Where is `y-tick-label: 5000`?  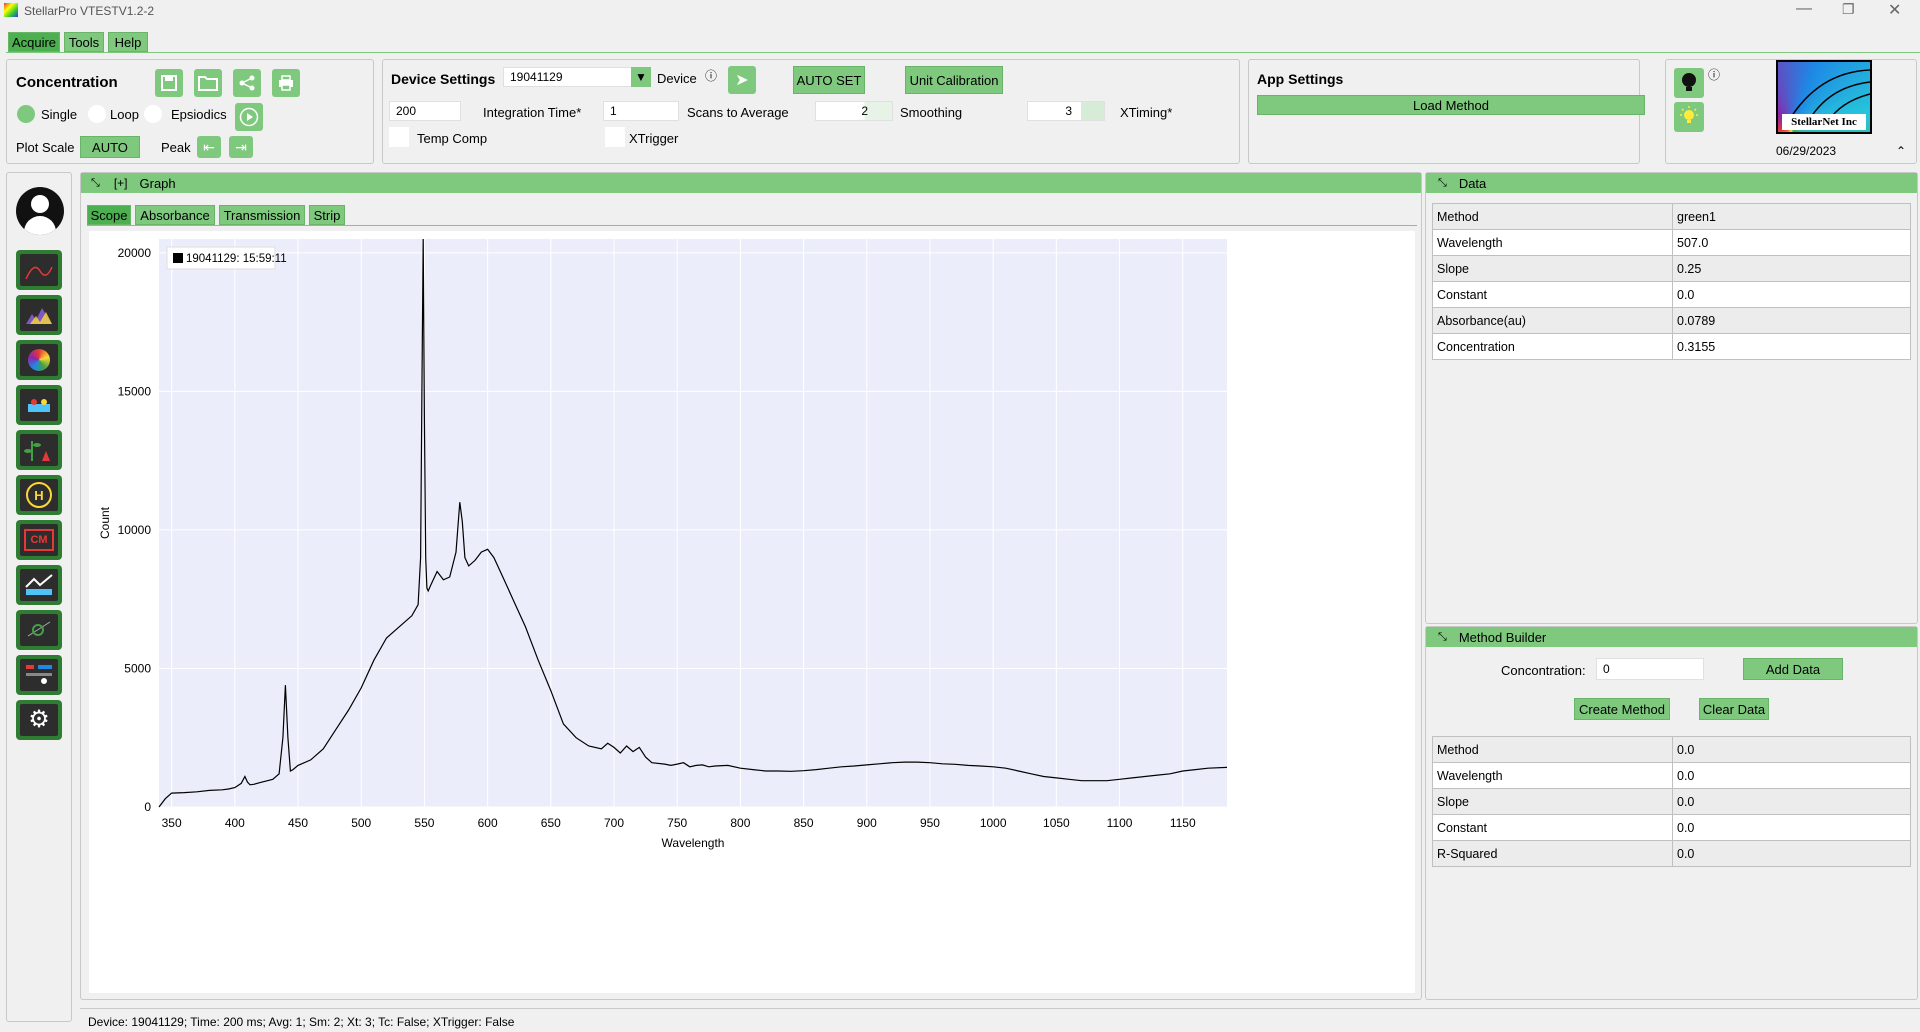
y-tick-label: 5000 is located at coordinates (137, 668).